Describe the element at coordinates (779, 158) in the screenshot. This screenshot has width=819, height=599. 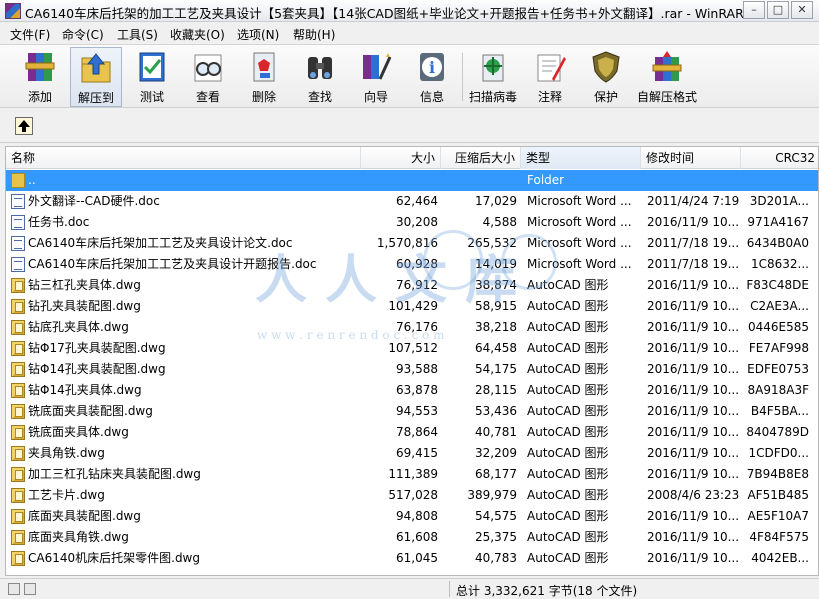
I see `column-header-crc: CRC32` at that location.